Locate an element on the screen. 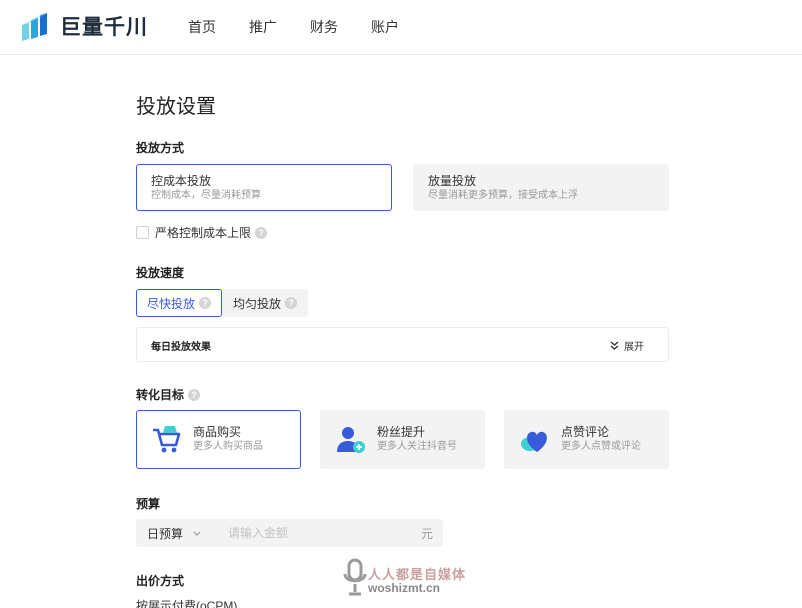 The image size is (802, 608). conversion-goal-title: 转化目标 ? is located at coordinates (168, 394).